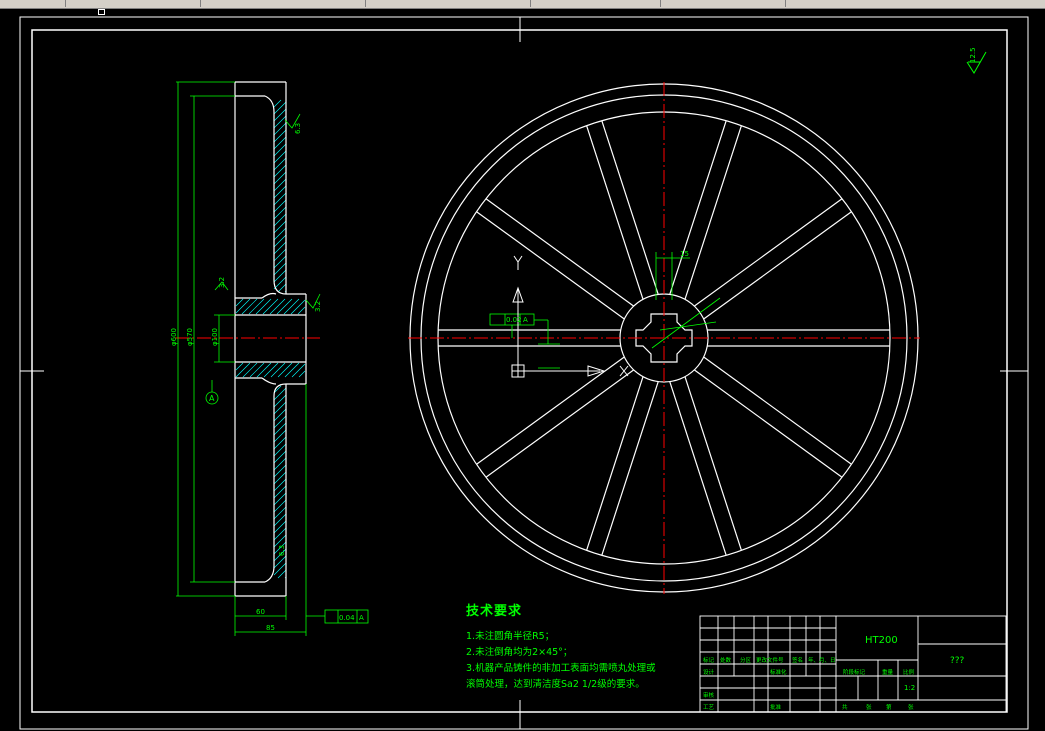 This screenshot has height=731, width=1045. What do you see at coordinates (212, 398) in the screenshot?
I see `datum-label: A` at bounding box center [212, 398].